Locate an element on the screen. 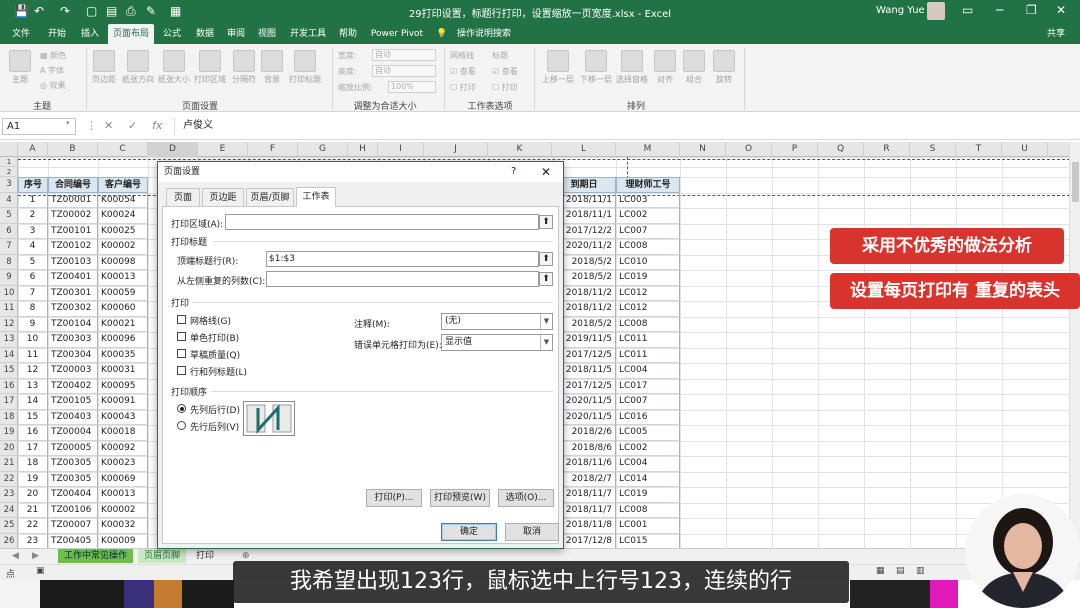  table-cell: LC008 is located at coordinates (648, 324).